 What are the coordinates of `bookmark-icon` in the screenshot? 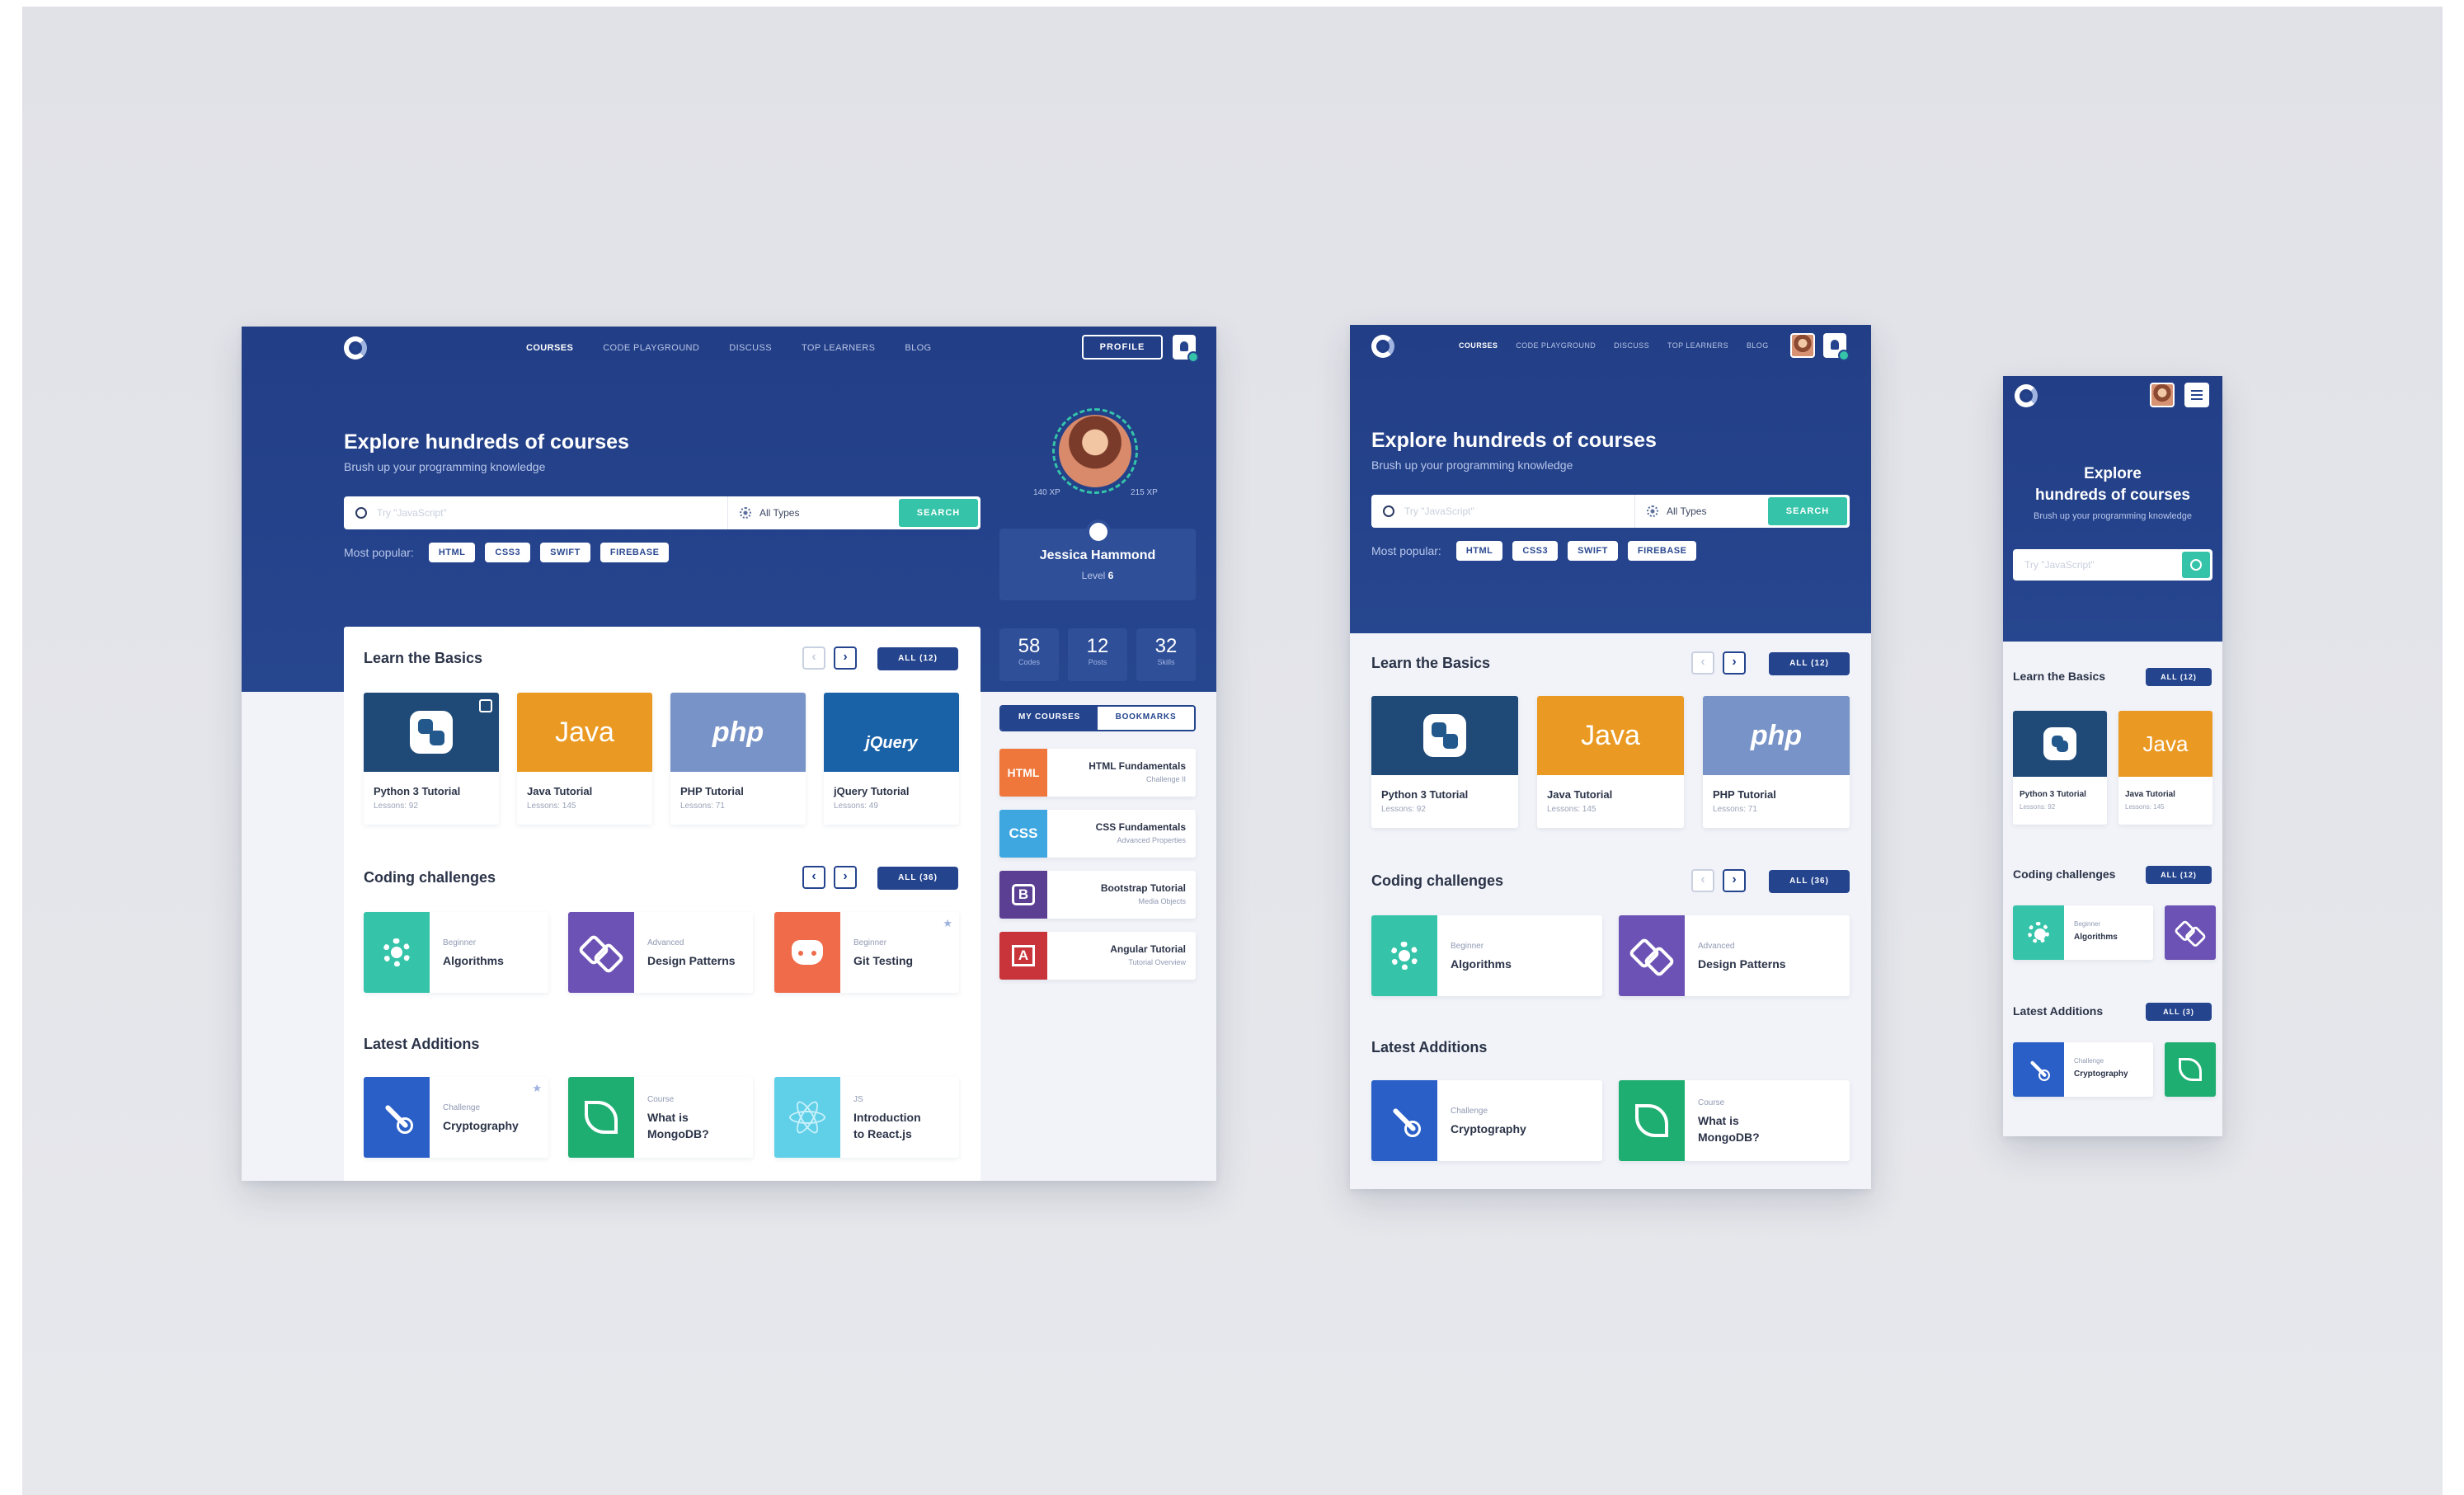 It's located at (485, 706).